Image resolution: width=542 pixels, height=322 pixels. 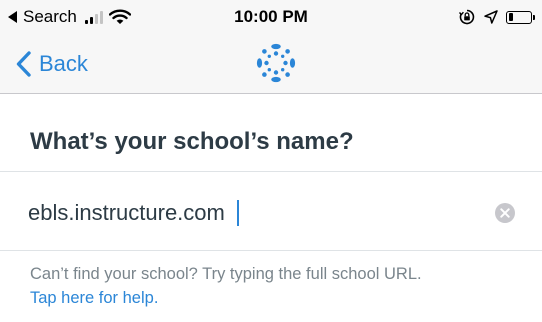 I want to click on status-right, so click(x=496, y=17).